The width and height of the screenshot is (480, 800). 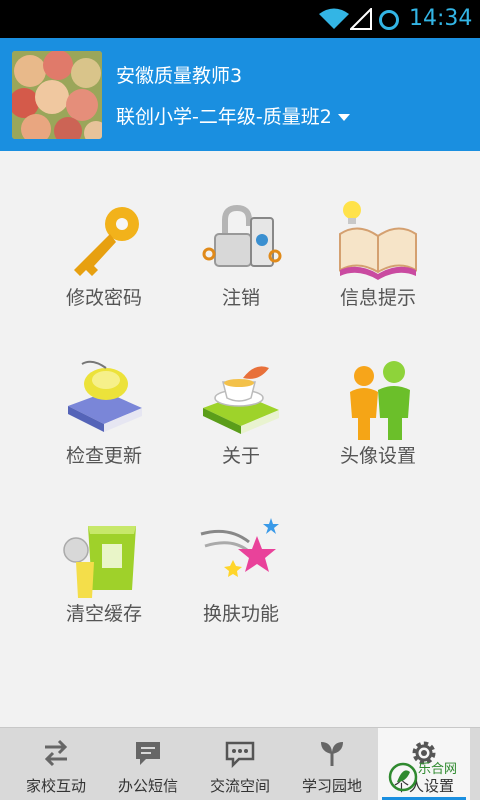 What do you see at coordinates (242, 235) in the screenshot?
I see `logout-lock-icon` at bounding box center [242, 235].